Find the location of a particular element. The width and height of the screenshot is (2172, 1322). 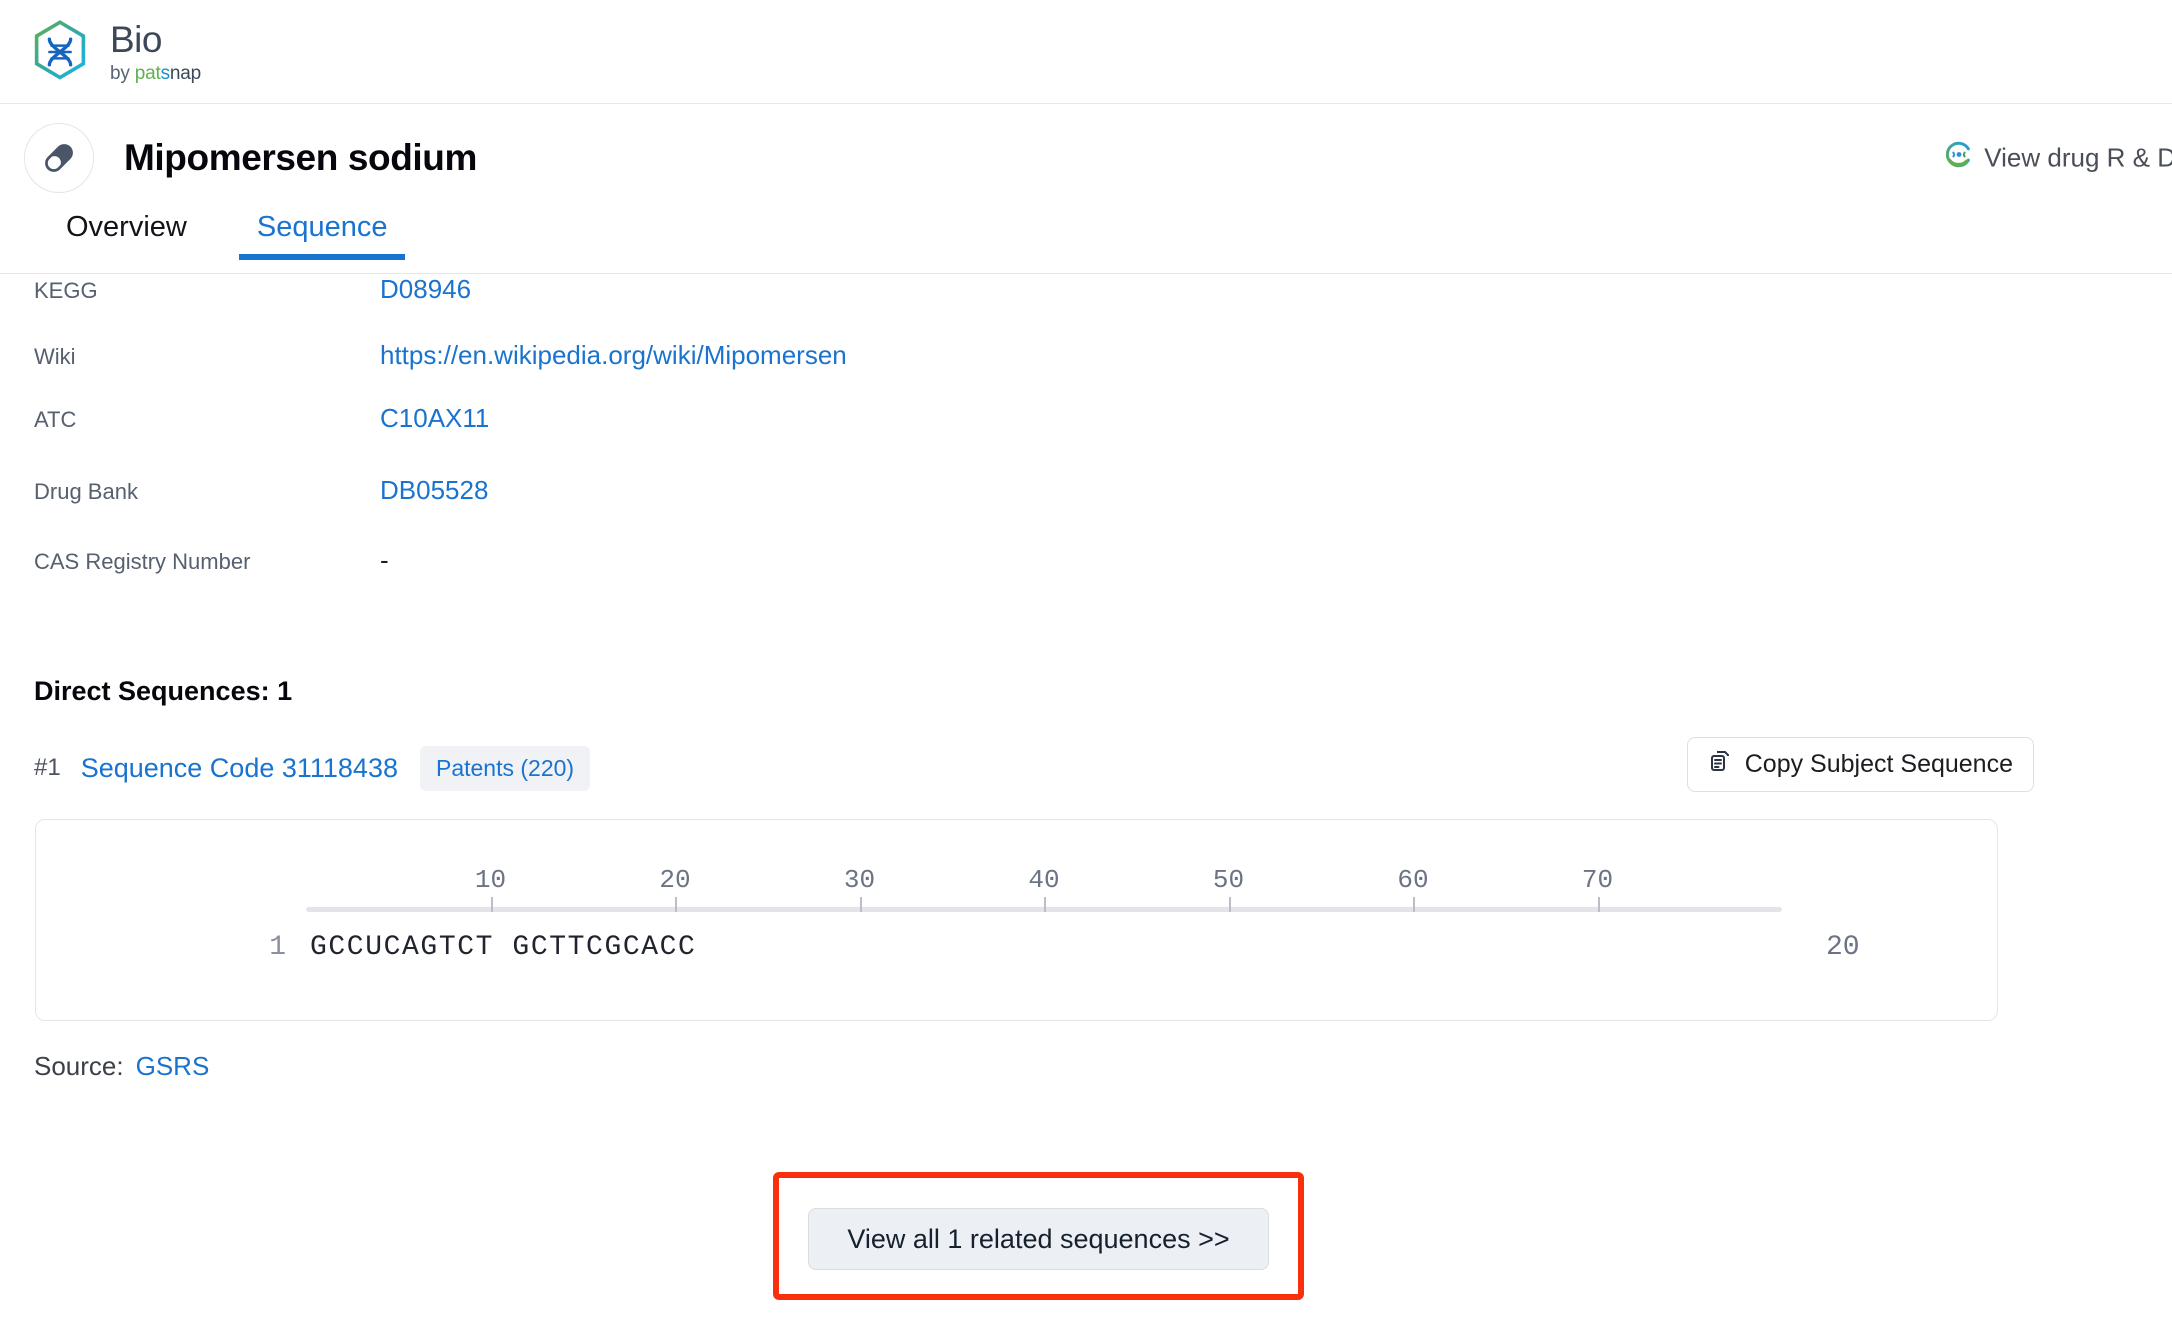

info-value-wiki: https://en.wikipedia.org/wiki/Mipomersen is located at coordinates (613, 355).